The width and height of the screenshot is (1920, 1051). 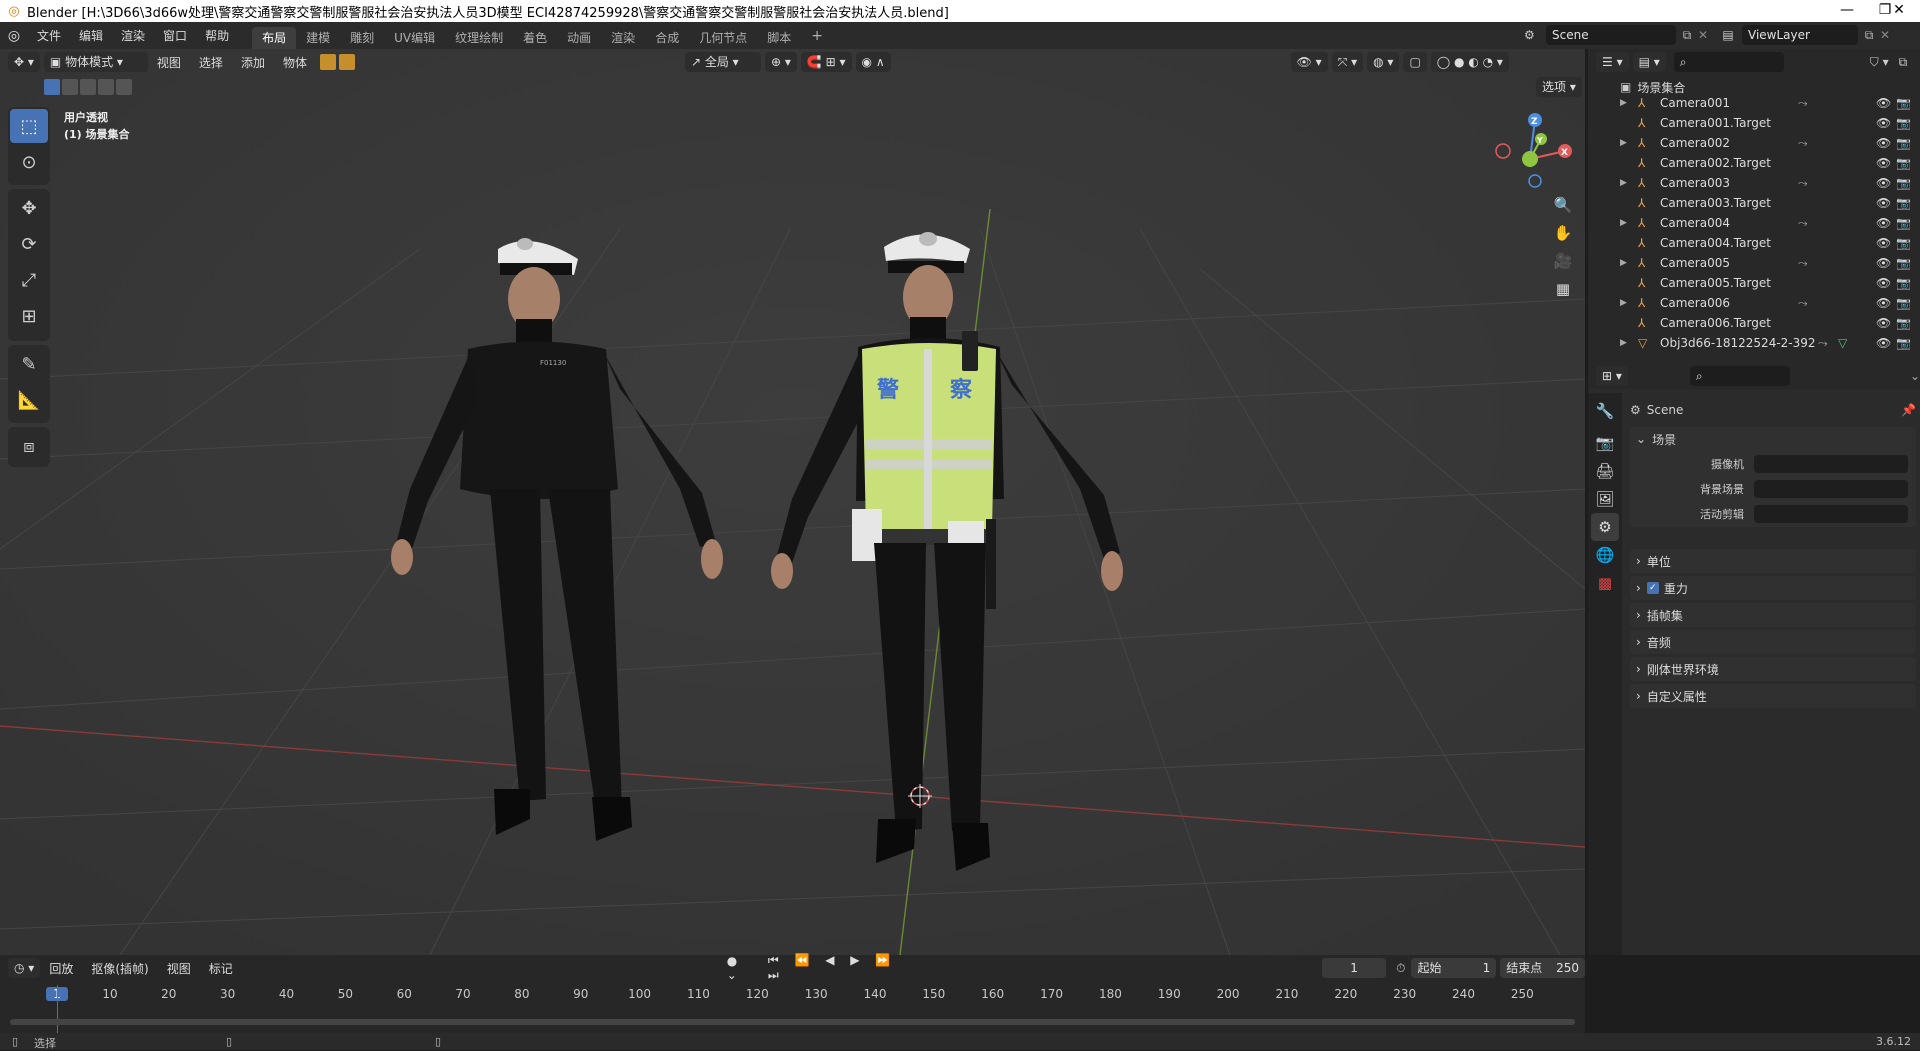 What do you see at coordinates (327, 62) in the screenshot?
I see `fbx-import-icon` at bounding box center [327, 62].